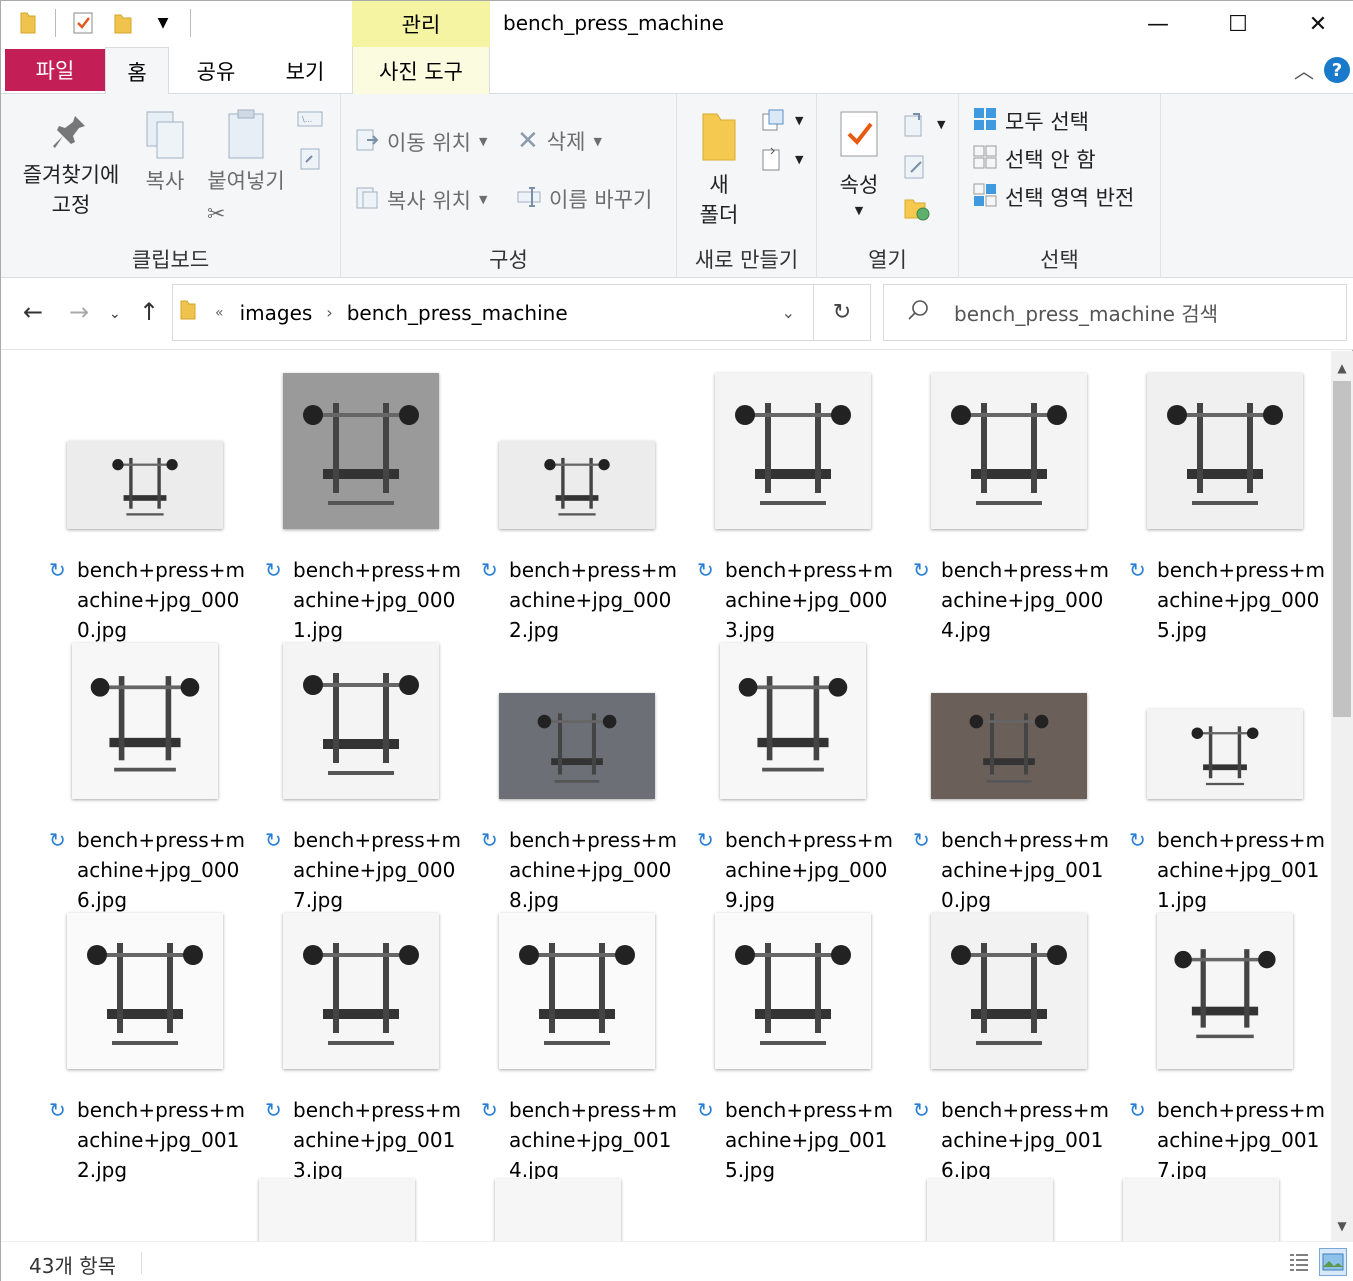  What do you see at coordinates (559, 141) in the screenshot?
I see `delete-button: ✕ 삭제 ▼` at bounding box center [559, 141].